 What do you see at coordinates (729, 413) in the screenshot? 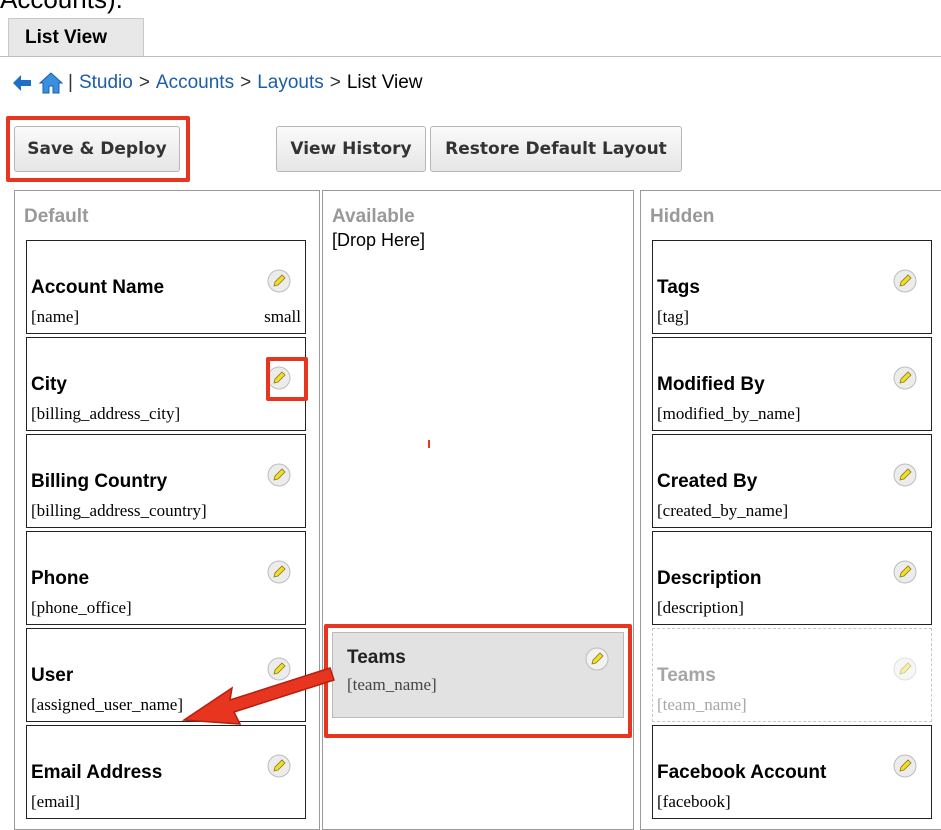
I see `field-card-name: [modified_by_name]` at bounding box center [729, 413].